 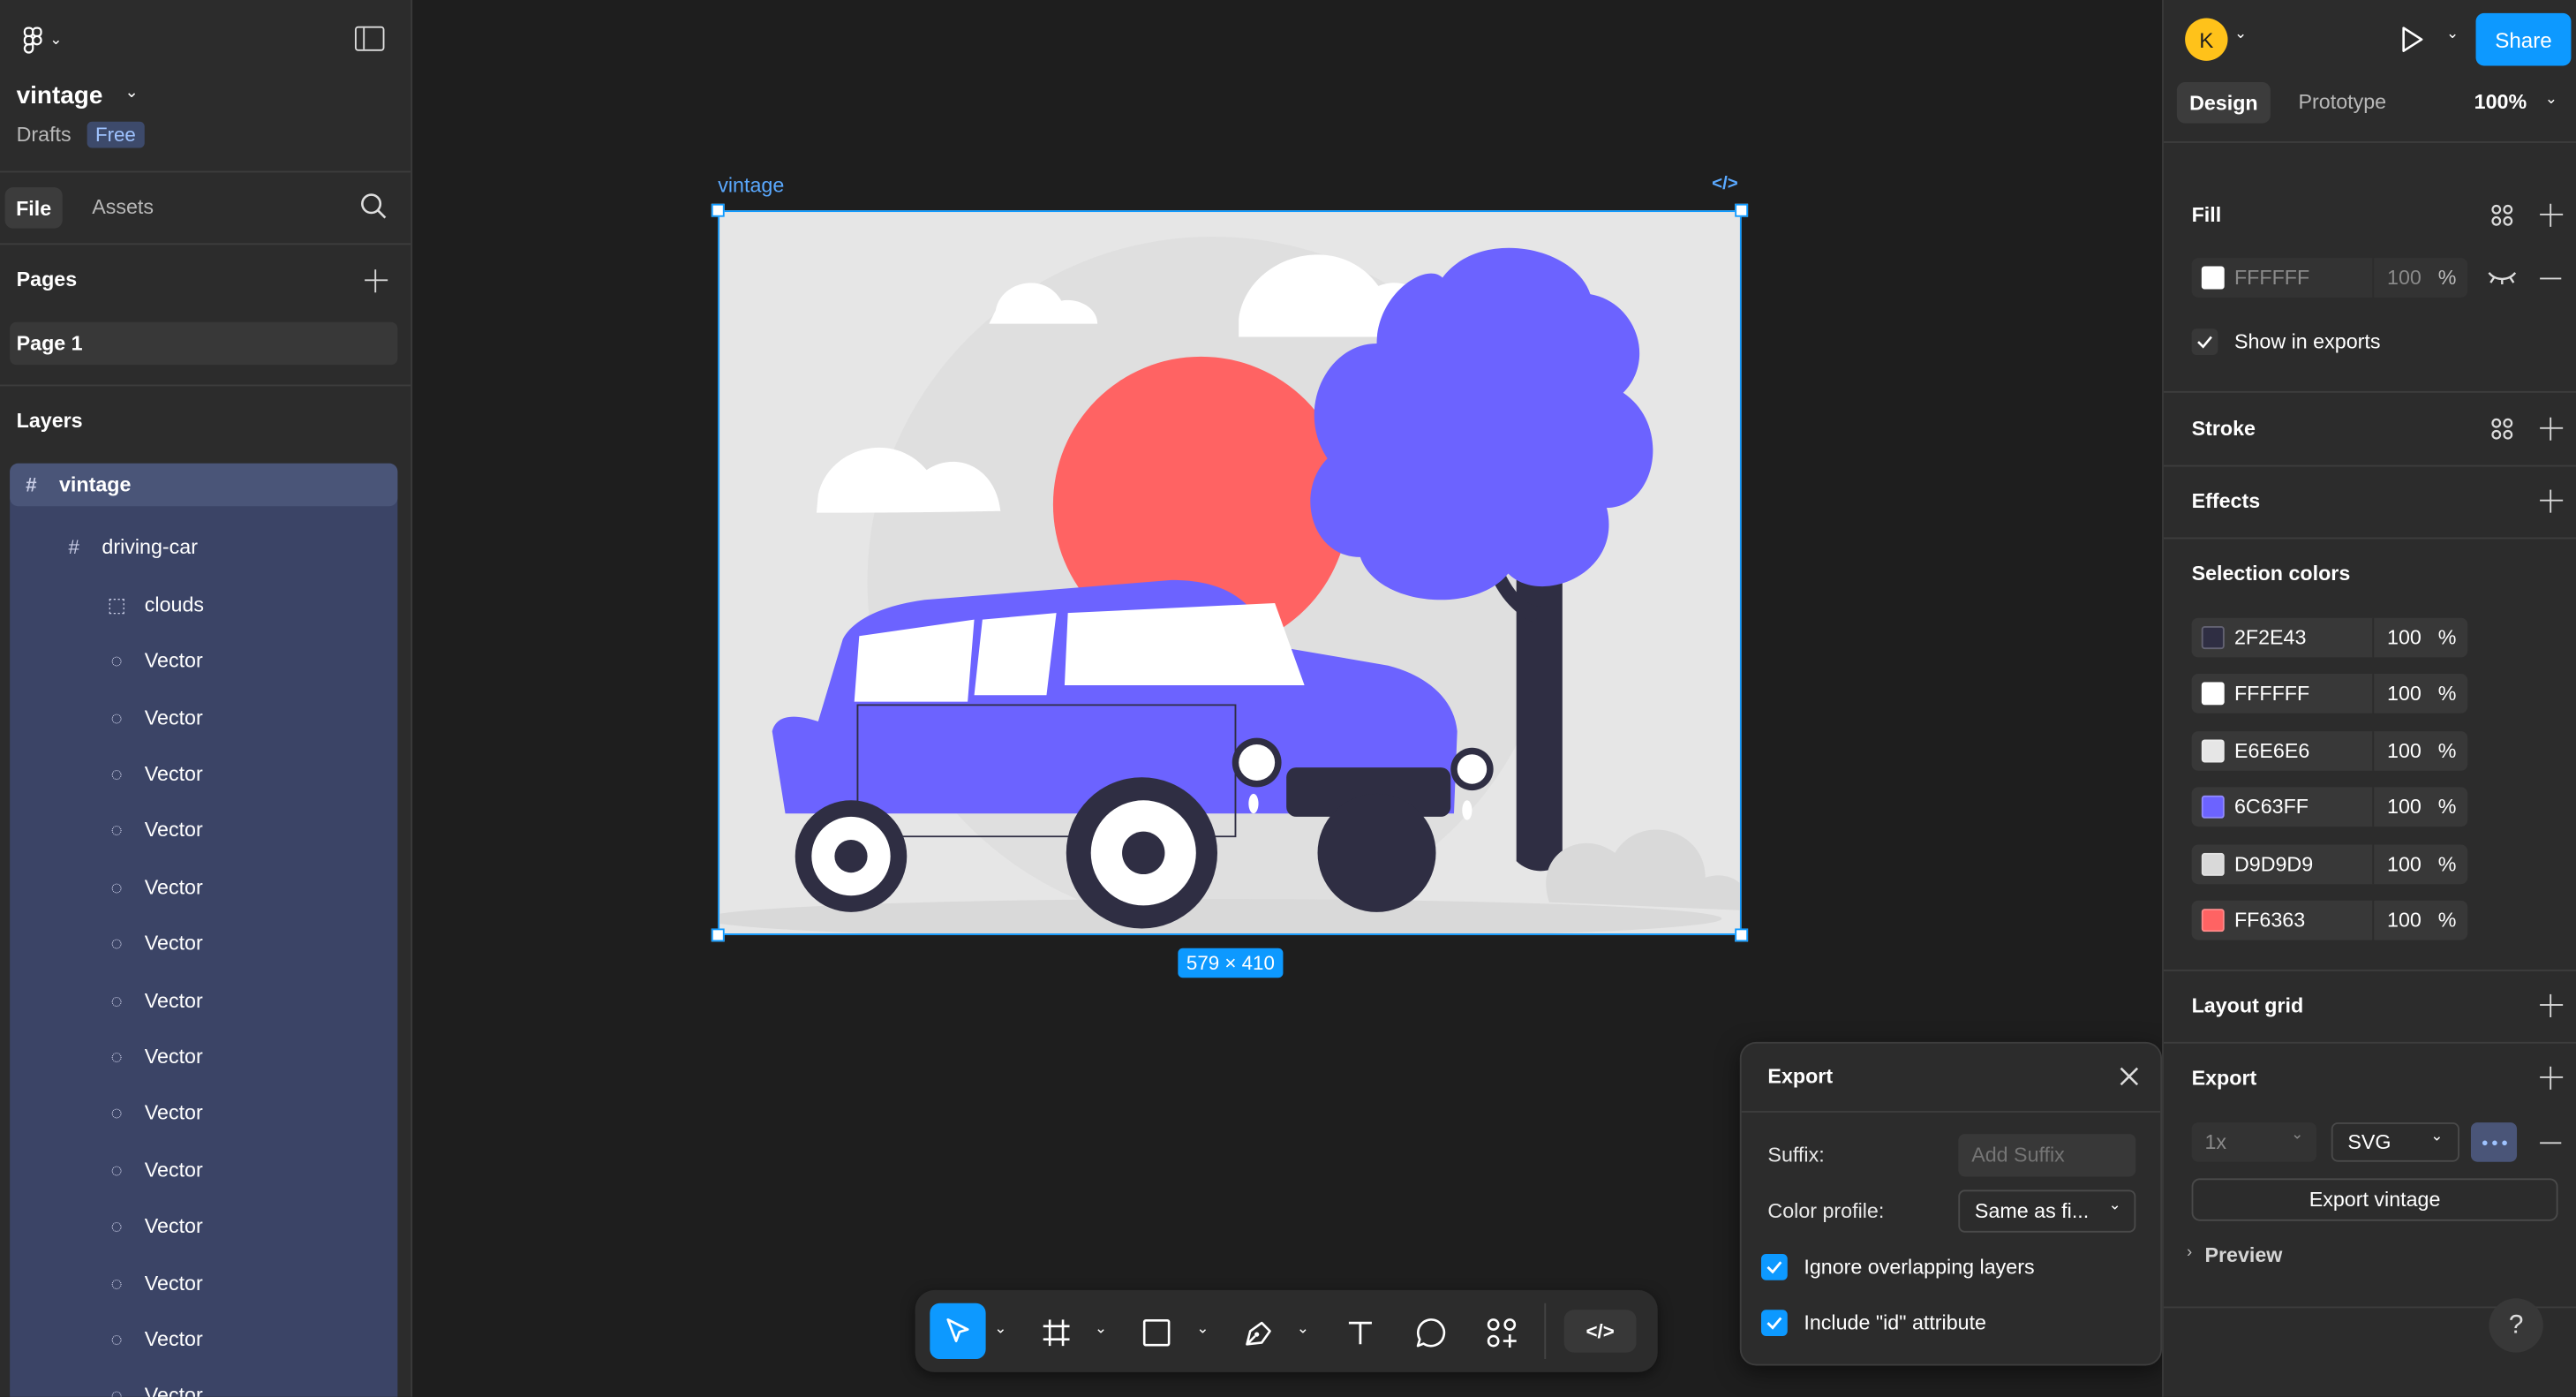 What do you see at coordinates (2047, 1156) in the screenshot?
I see `suffix-input` at bounding box center [2047, 1156].